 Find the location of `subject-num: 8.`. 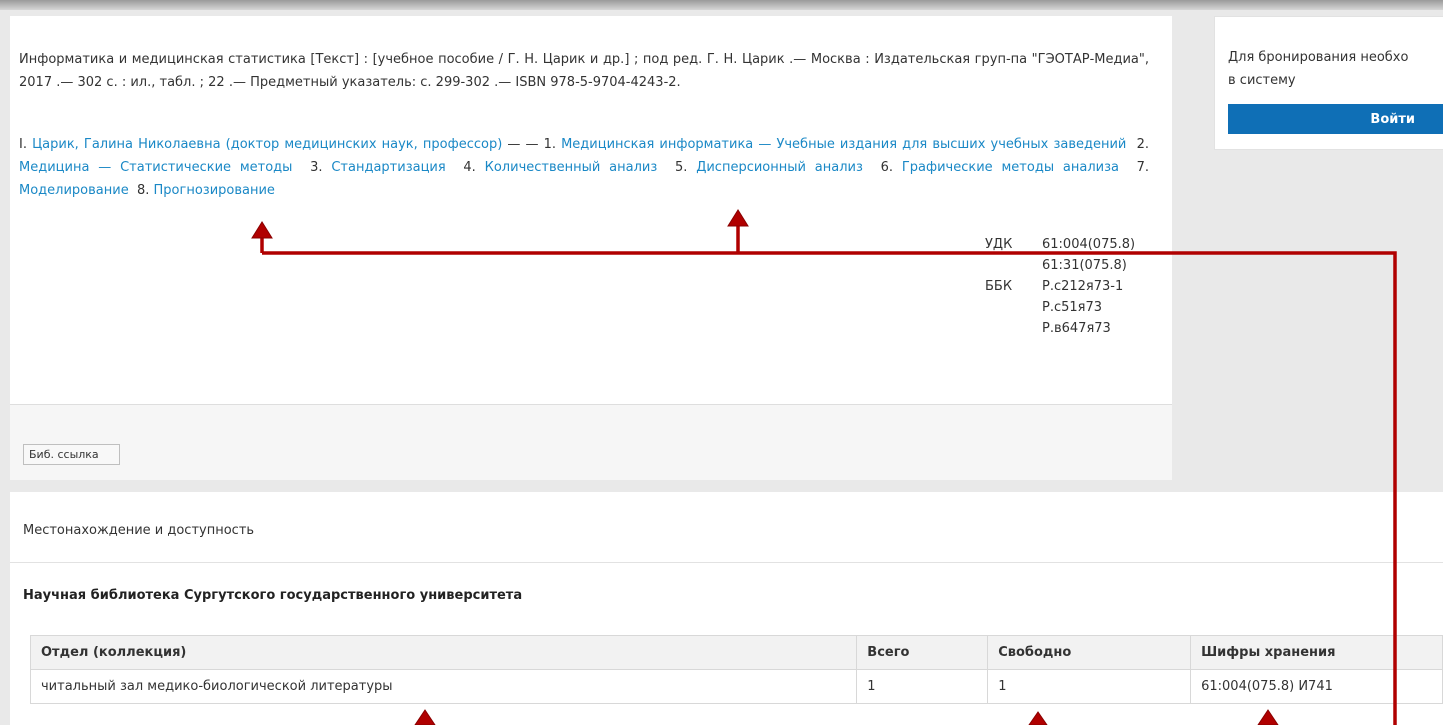

subject-num: 8. is located at coordinates (145, 190).